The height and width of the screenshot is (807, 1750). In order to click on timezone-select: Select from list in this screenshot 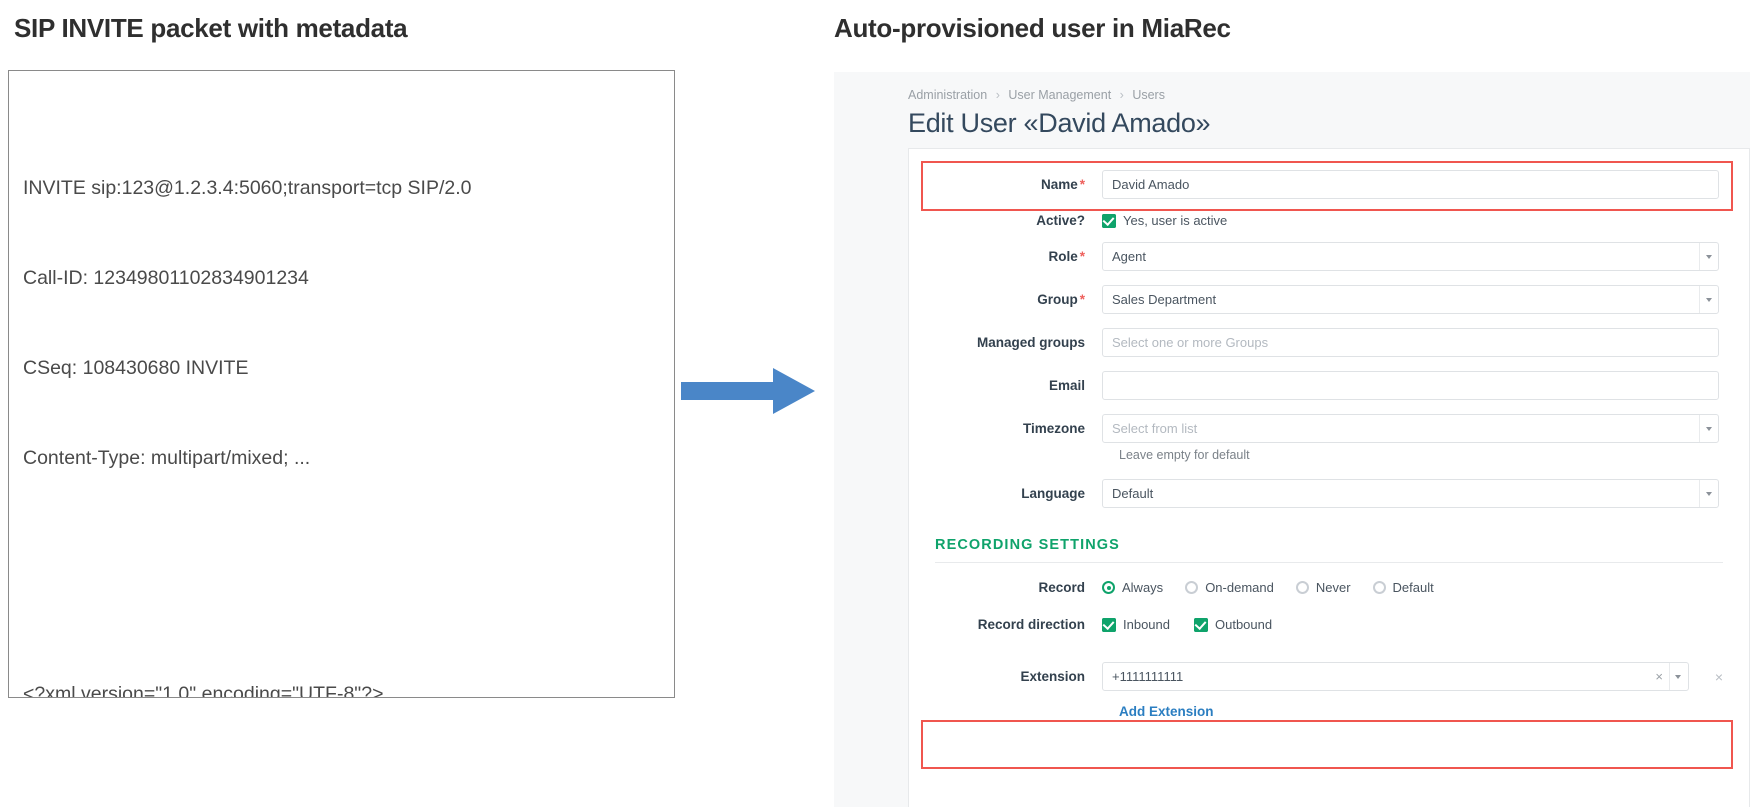, I will do `click(1410, 428)`.